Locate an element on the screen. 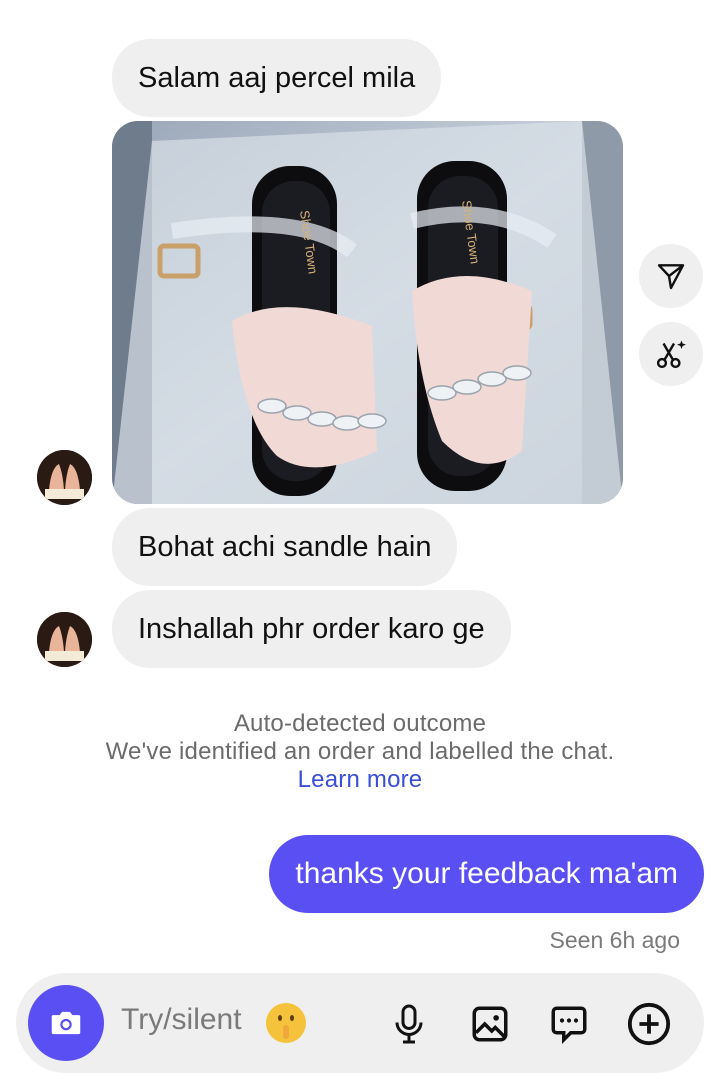 The height and width of the screenshot is (1073, 720). learn-more-row: Learn more is located at coordinates (360, 780).